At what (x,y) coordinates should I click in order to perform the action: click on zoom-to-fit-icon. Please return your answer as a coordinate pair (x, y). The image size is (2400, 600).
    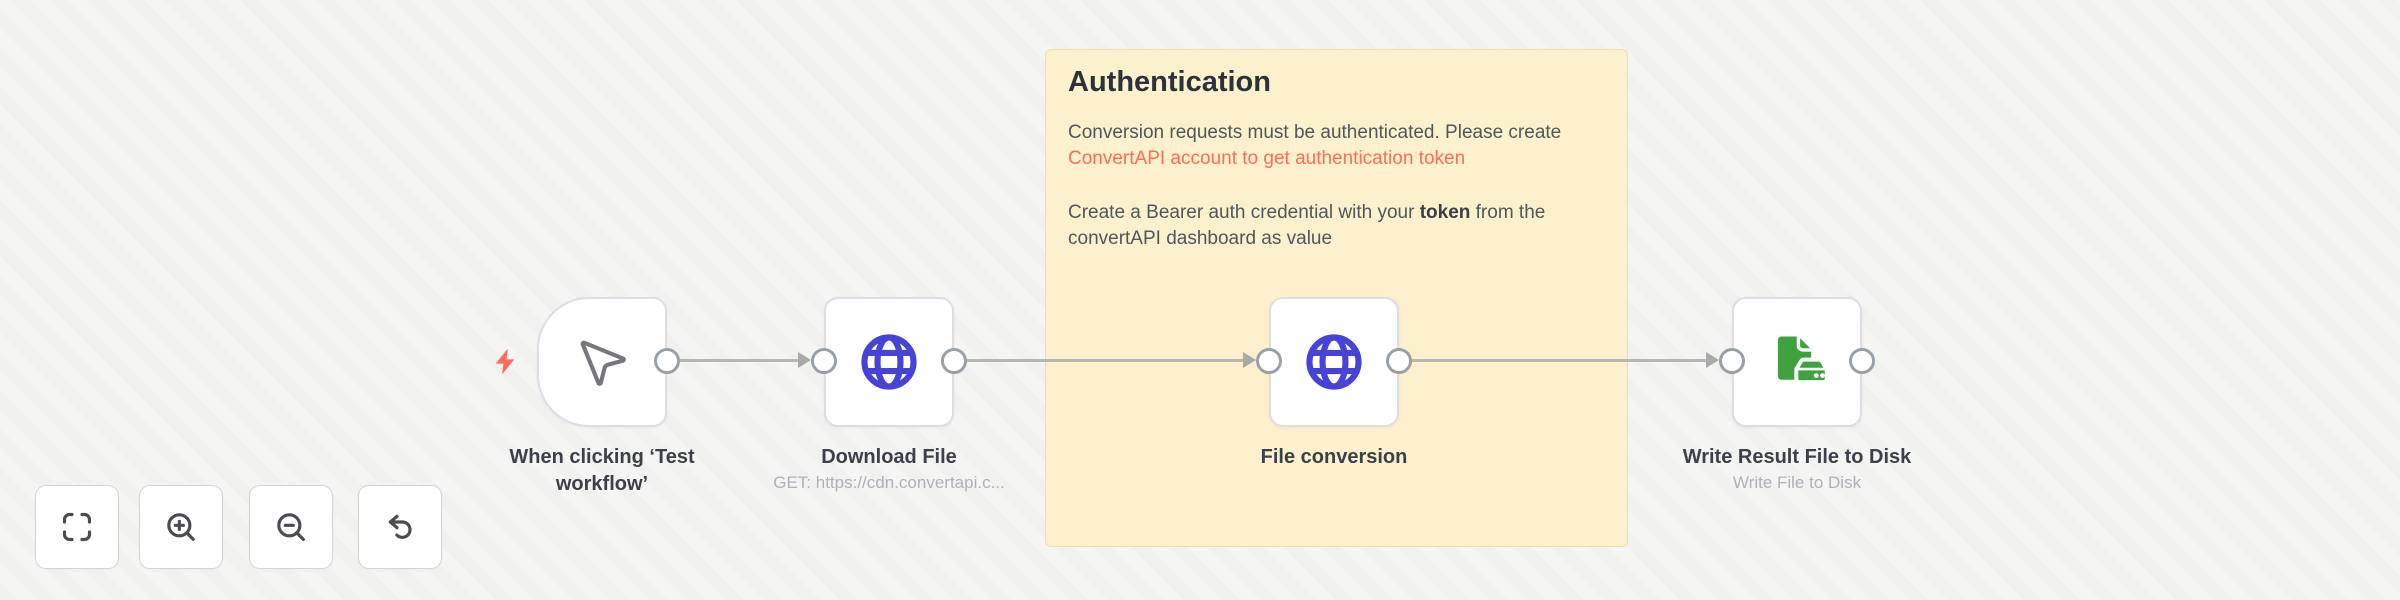
    Looking at the image, I should click on (77, 527).